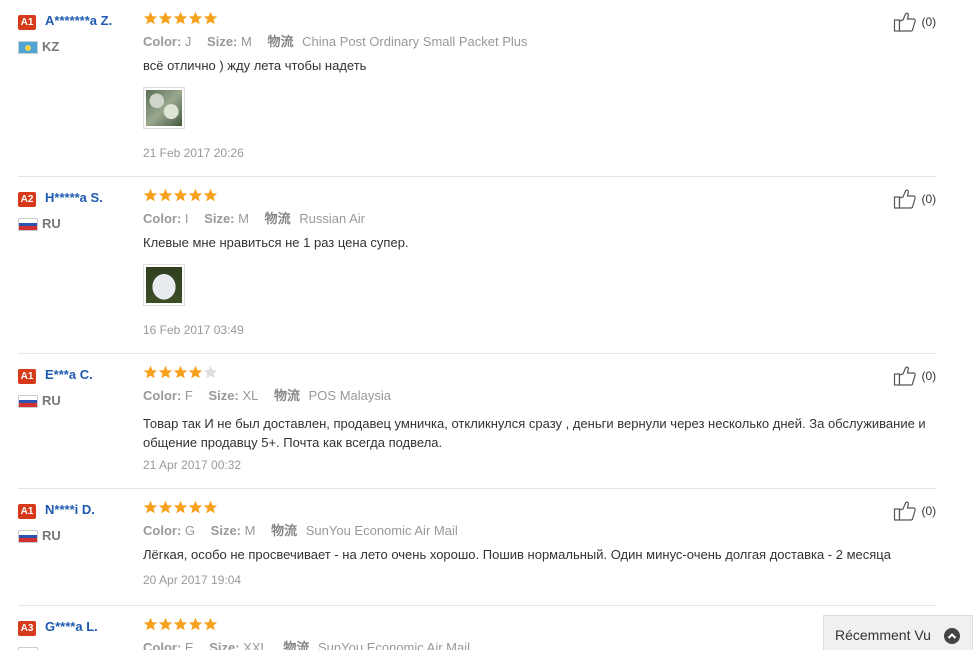 The image size is (973, 650). Describe the element at coordinates (27, 628) in the screenshot. I see `level-badge: A3` at that location.